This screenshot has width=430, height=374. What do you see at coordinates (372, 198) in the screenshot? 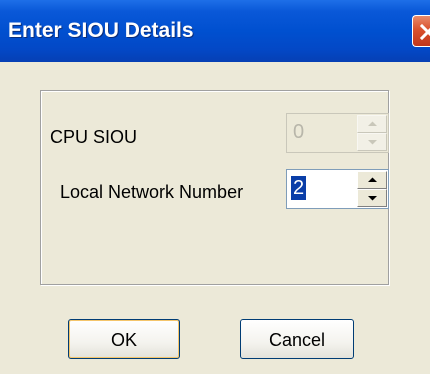
I see `local-network-number-down-button` at bounding box center [372, 198].